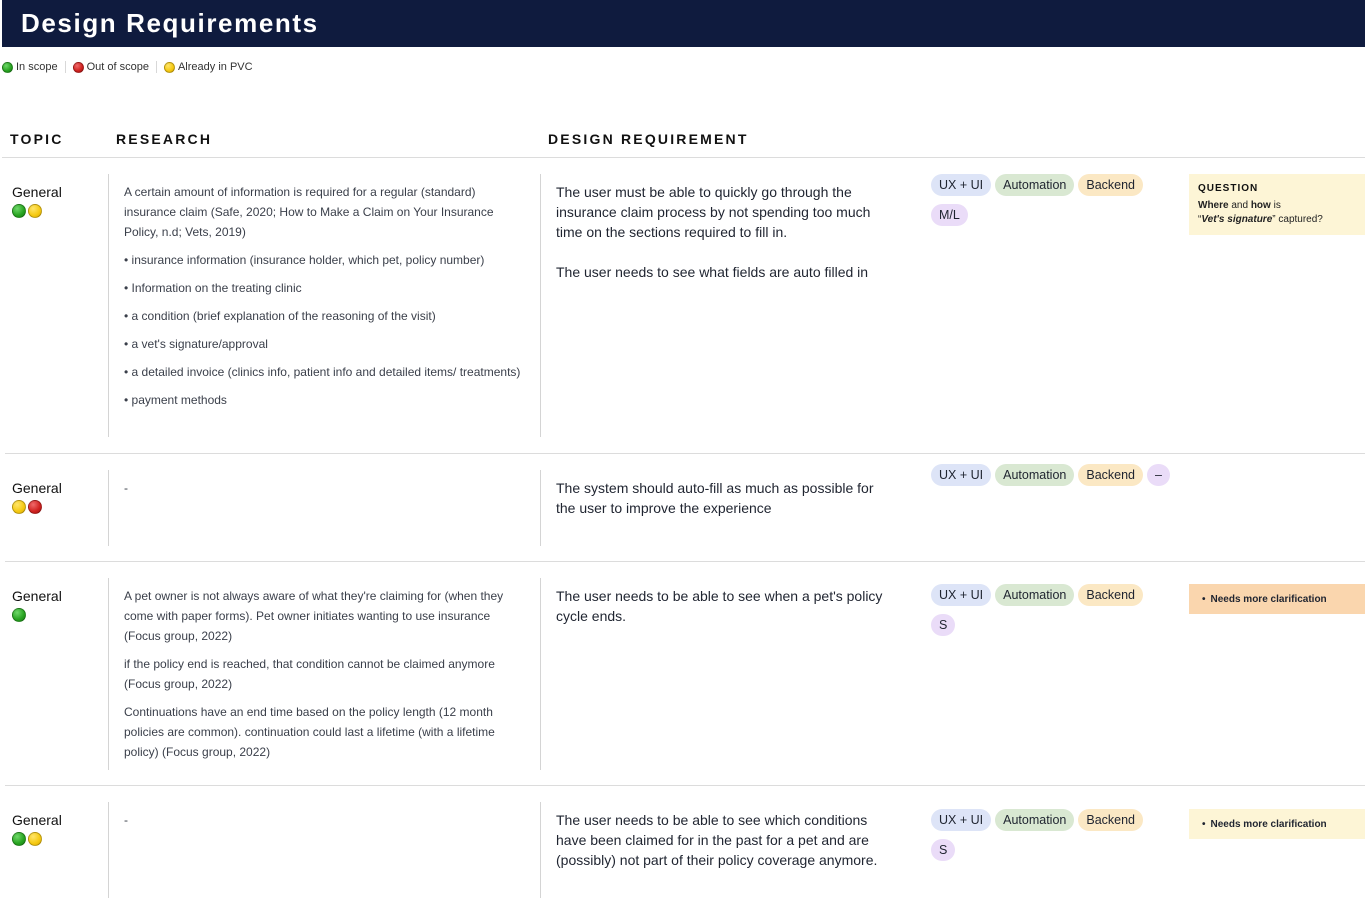  Describe the element at coordinates (683, 157) in the screenshot. I see `header-divider` at that location.